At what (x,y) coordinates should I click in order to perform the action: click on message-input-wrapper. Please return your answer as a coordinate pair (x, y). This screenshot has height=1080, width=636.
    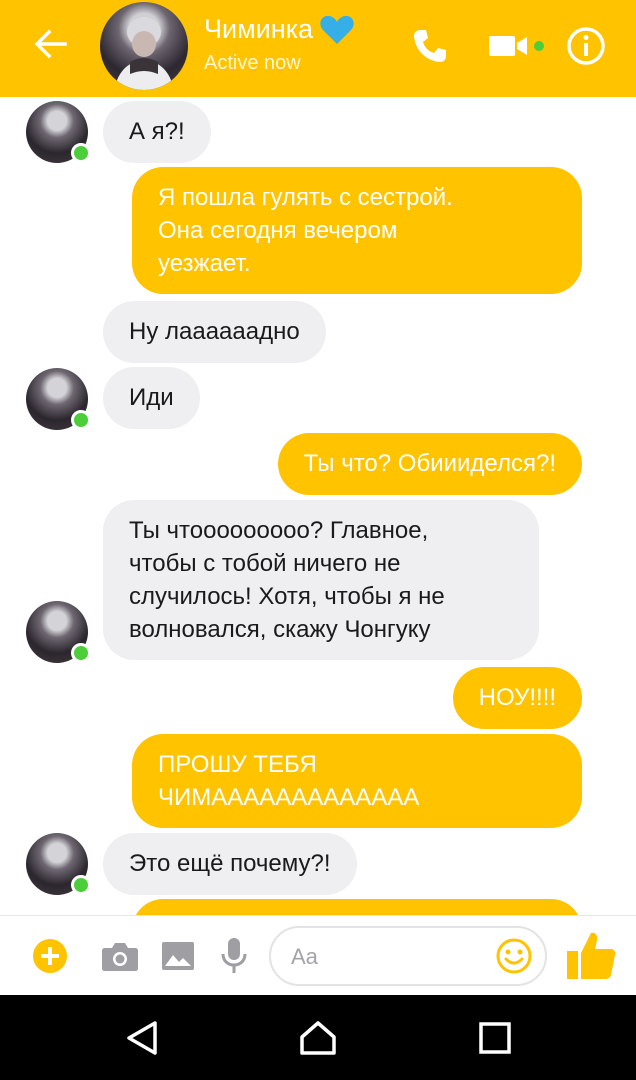
    Looking at the image, I should click on (408, 956).